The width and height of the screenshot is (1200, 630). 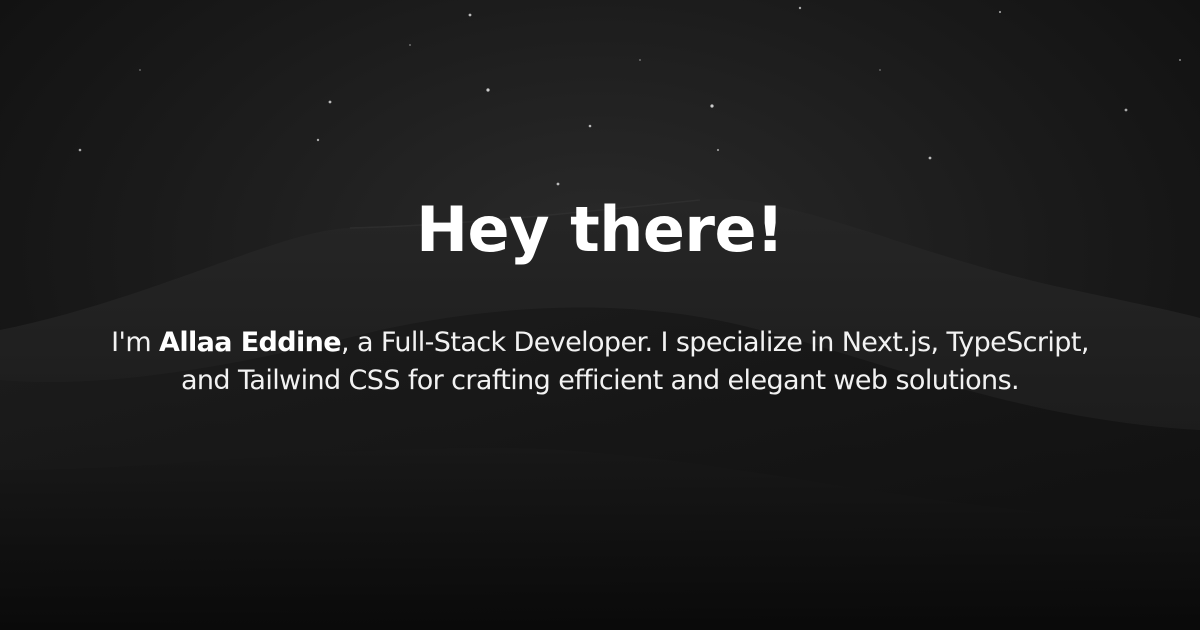 What do you see at coordinates (600, 229) in the screenshot?
I see `hero-heading: Hey there!` at bounding box center [600, 229].